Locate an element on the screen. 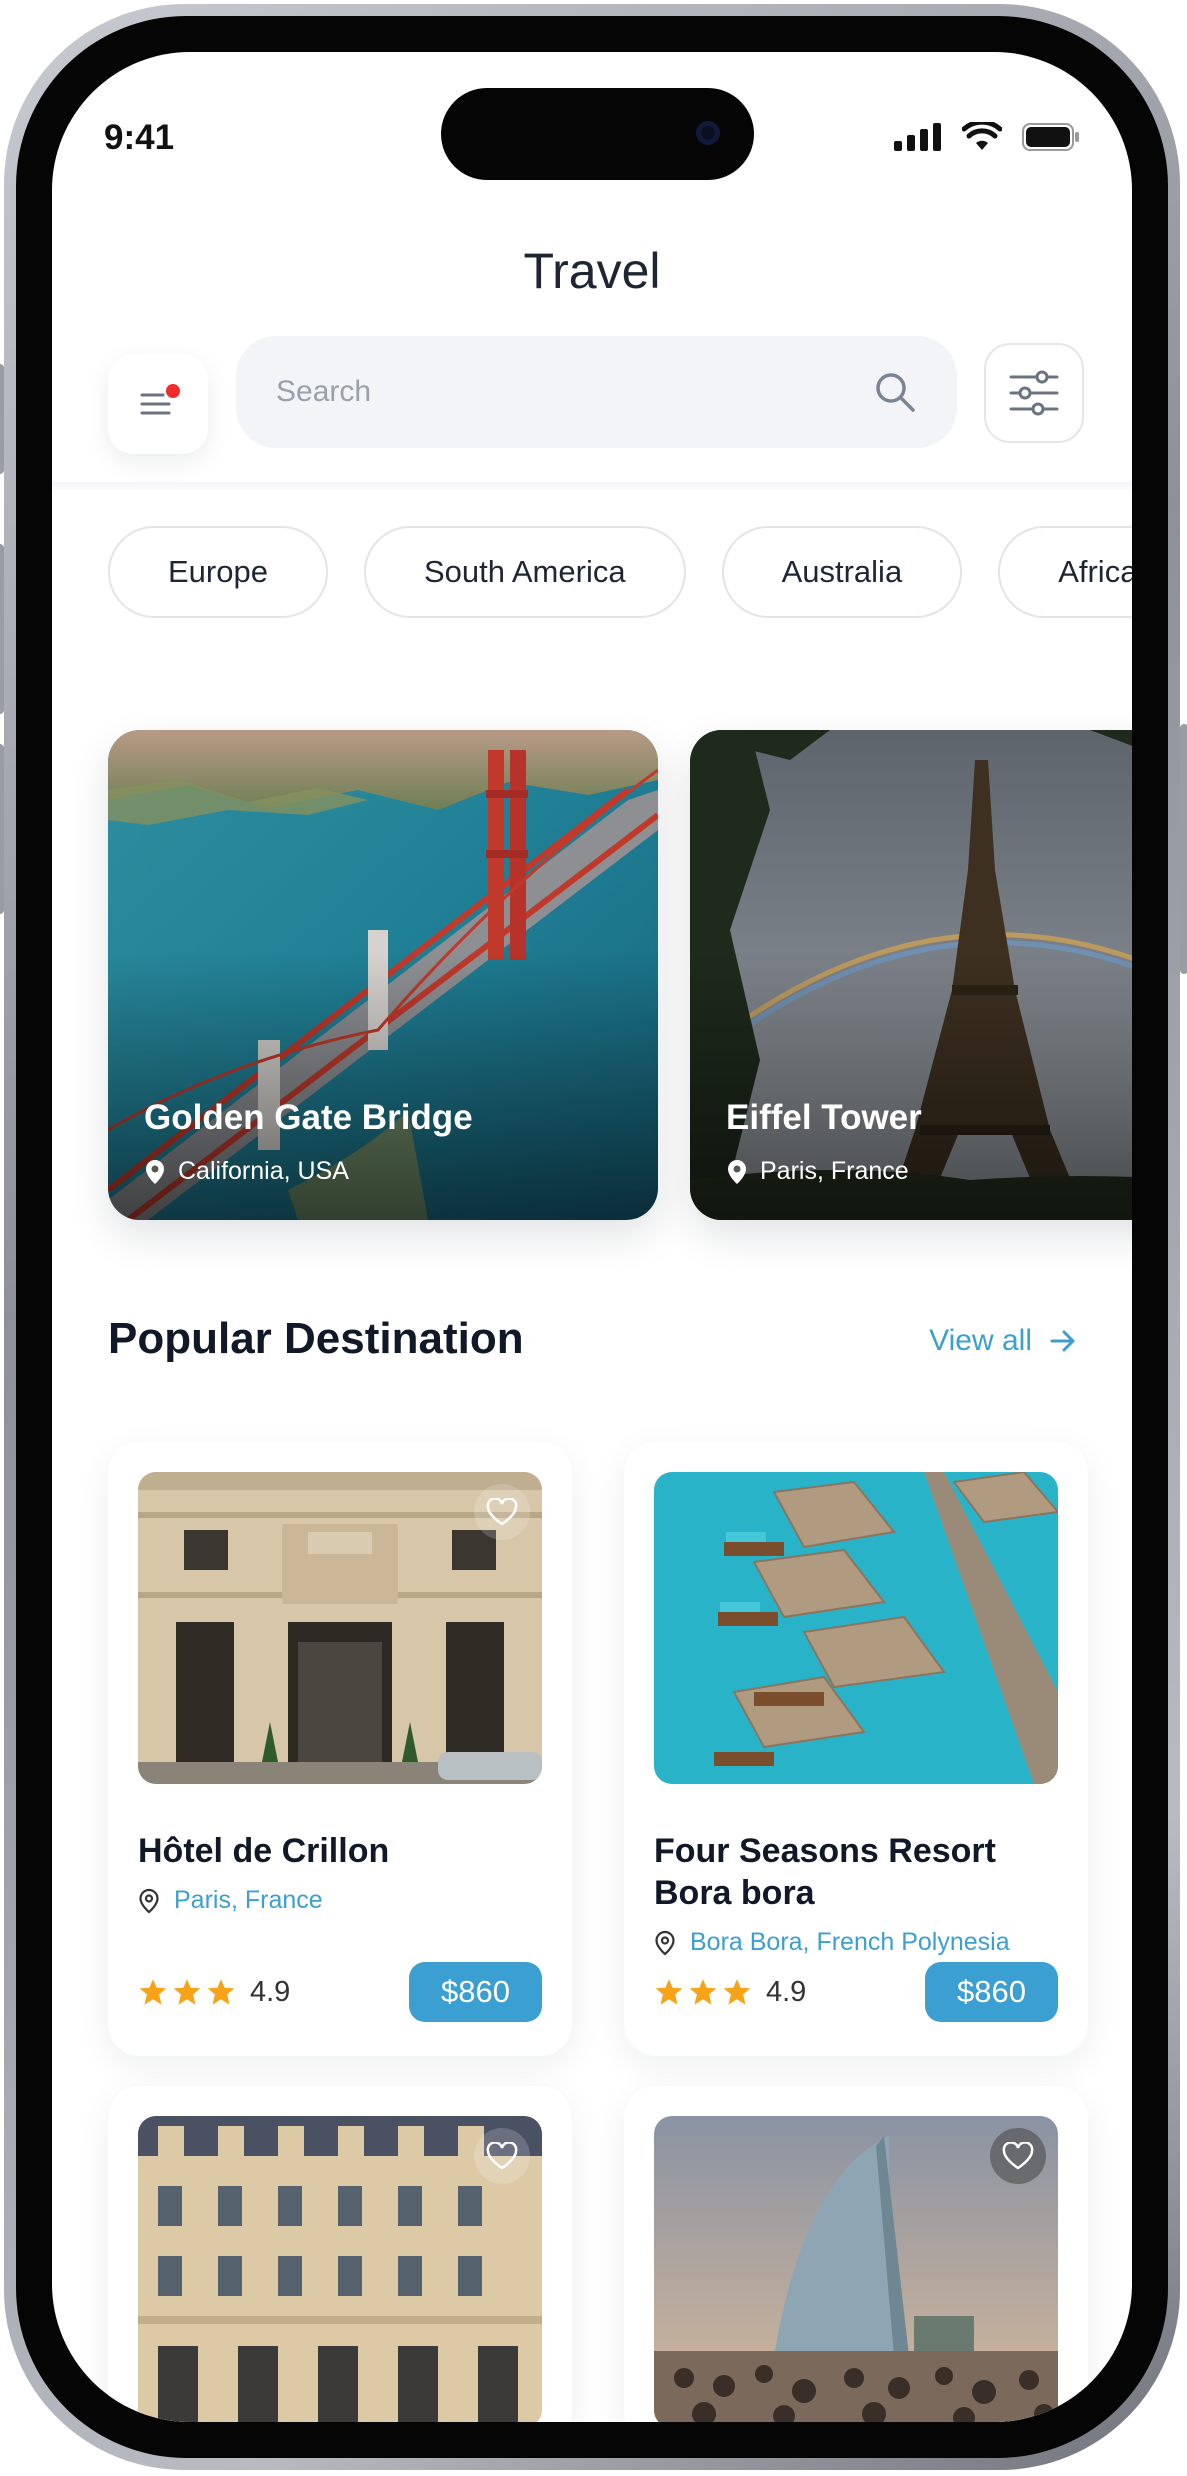  region-chips: Europe South America Australia Africa is located at coordinates (620, 572).